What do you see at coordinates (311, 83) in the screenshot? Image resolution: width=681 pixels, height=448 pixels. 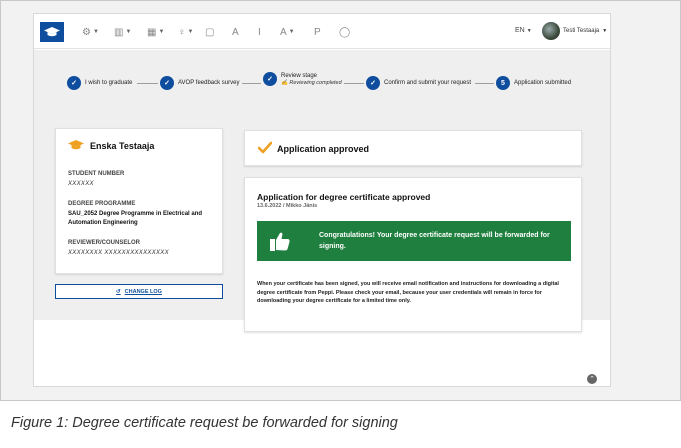 I see `step-sublabel: ✍ Reviewing completed` at bounding box center [311, 83].